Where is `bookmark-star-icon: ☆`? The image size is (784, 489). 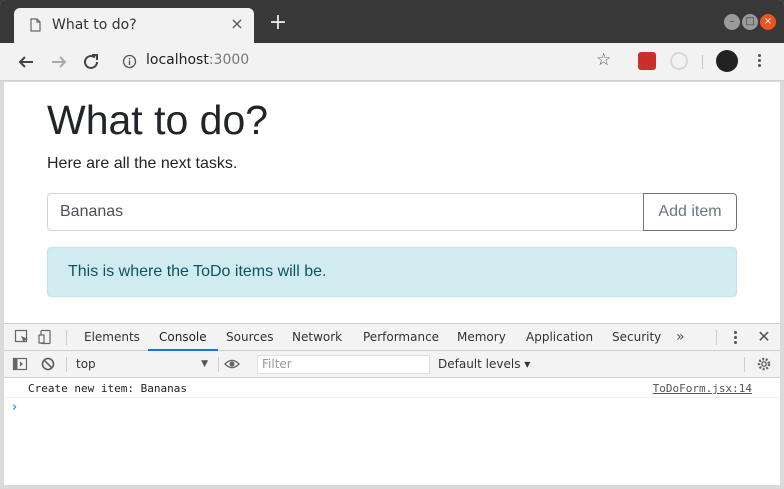 bookmark-star-icon: ☆ is located at coordinates (605, 60).